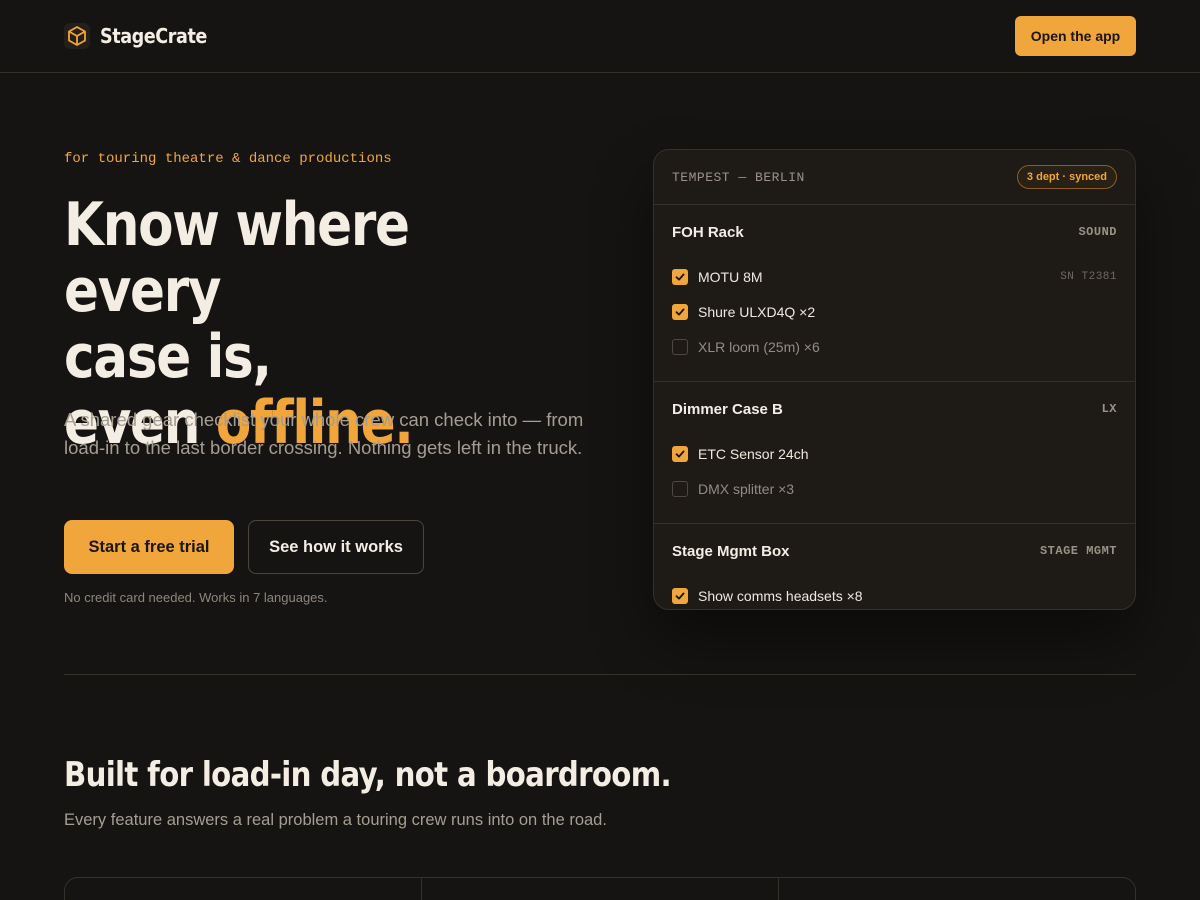  What do you see at coordinates (1078, 551) in the screenshot?
I see `section-dept-label: STAGE MGMT` at bounding box center [1078, 551].